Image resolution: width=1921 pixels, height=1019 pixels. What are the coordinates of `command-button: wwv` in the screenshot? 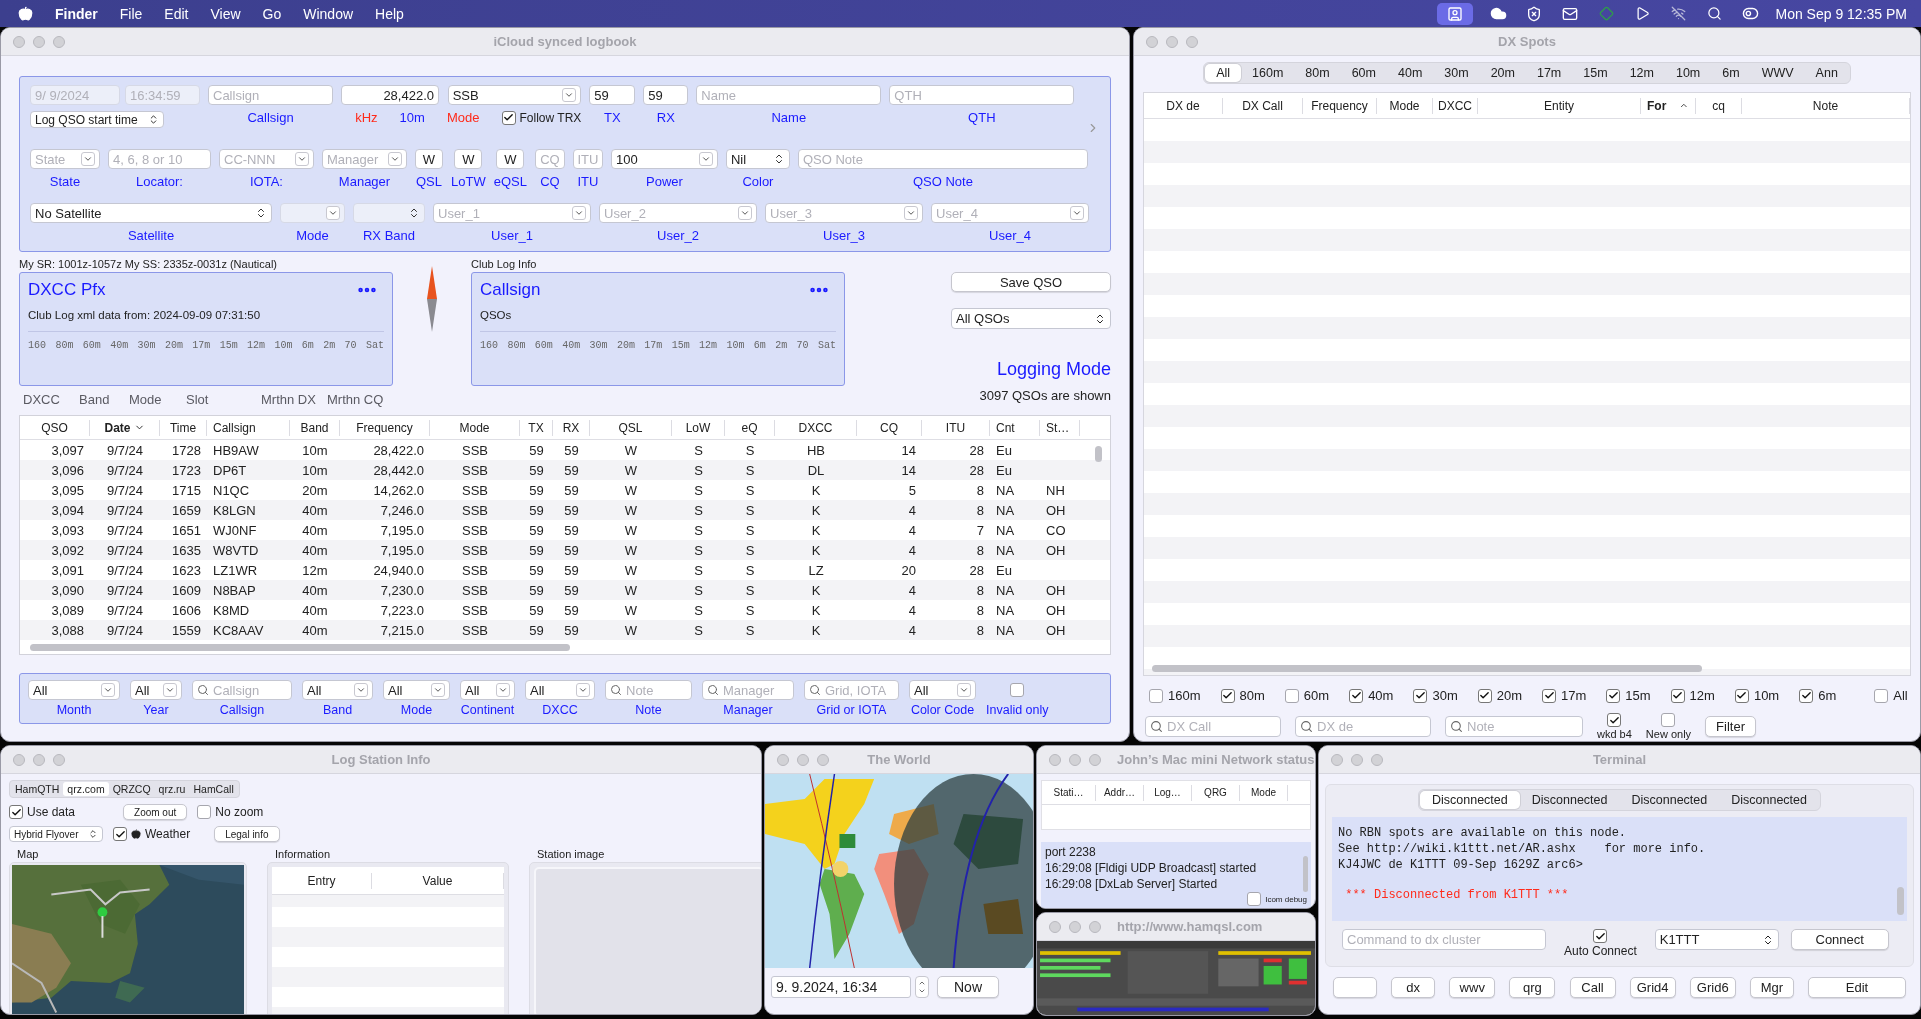 It's located at (1472, 987).